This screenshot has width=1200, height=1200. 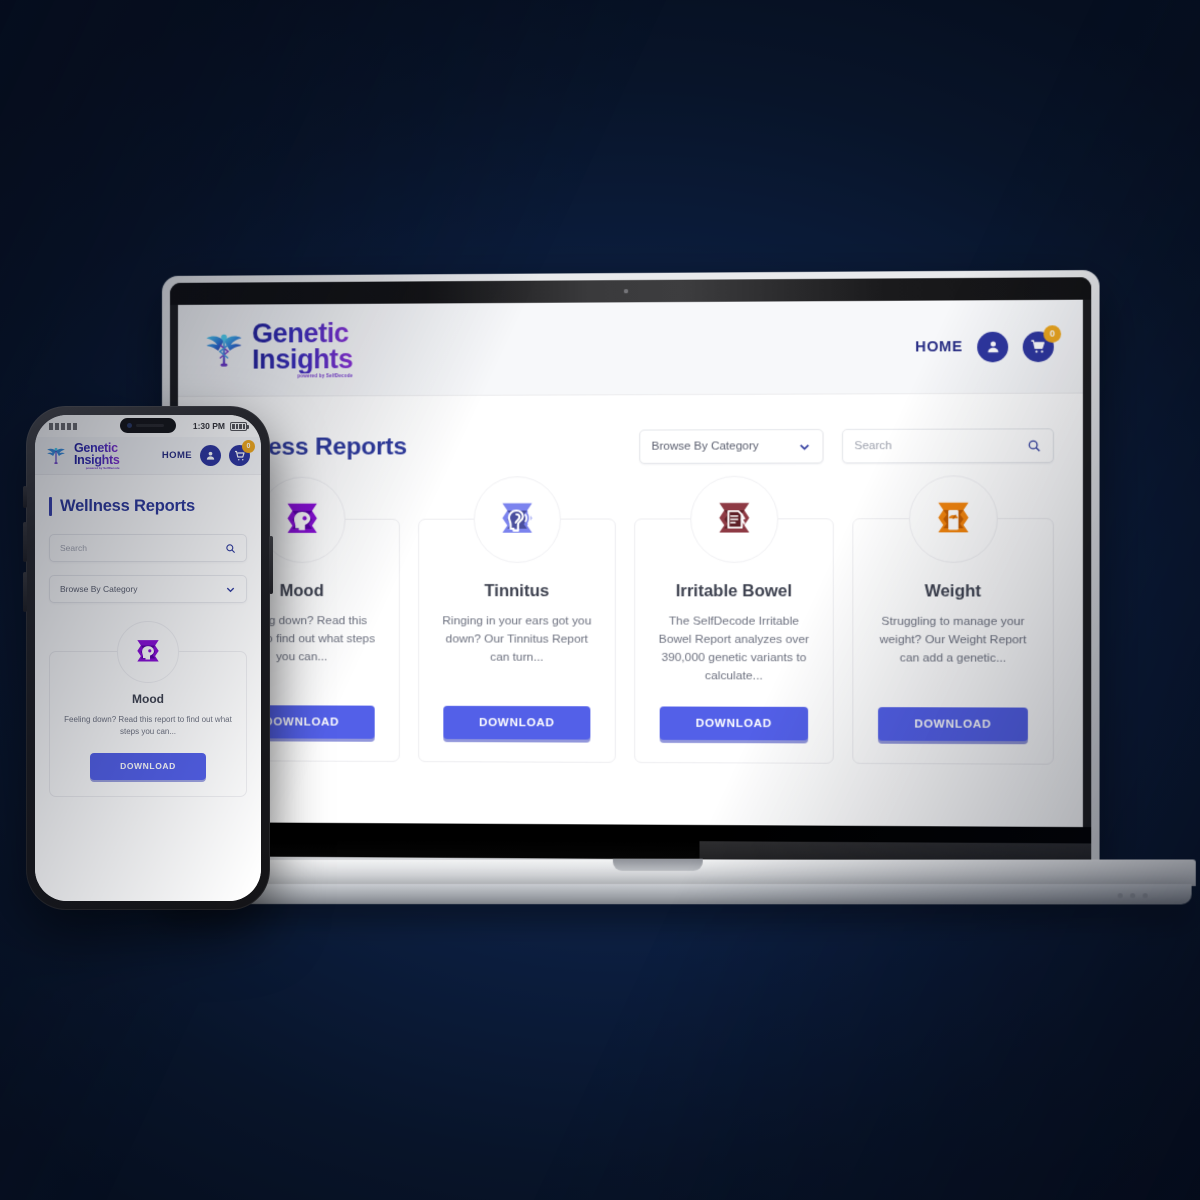 I want to click on signal-dots-icon, so click(x=63, y=426).